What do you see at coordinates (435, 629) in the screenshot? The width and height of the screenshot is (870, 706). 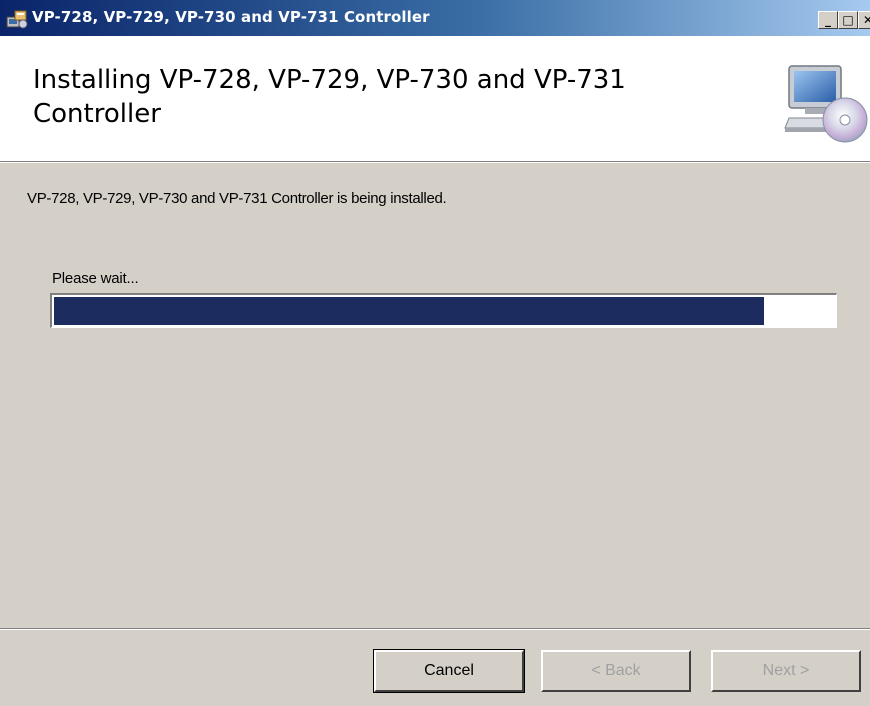 I see `footer-separator-highlight` at bounding box center [435, 629].